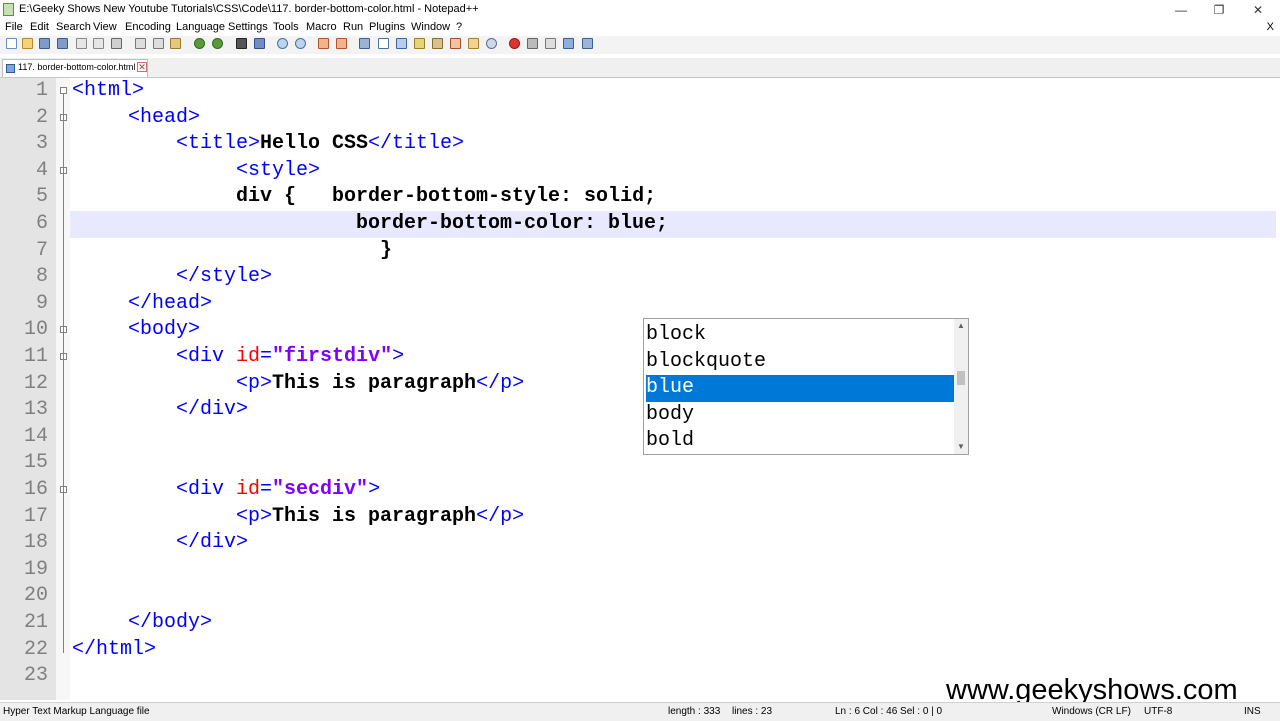 The width and height of the screenshot is (1280, 721). What do you see at coordinates (801, 441) in the screenshot?
I see `autocomplete-item: bold` at bounding box center [801, 441].